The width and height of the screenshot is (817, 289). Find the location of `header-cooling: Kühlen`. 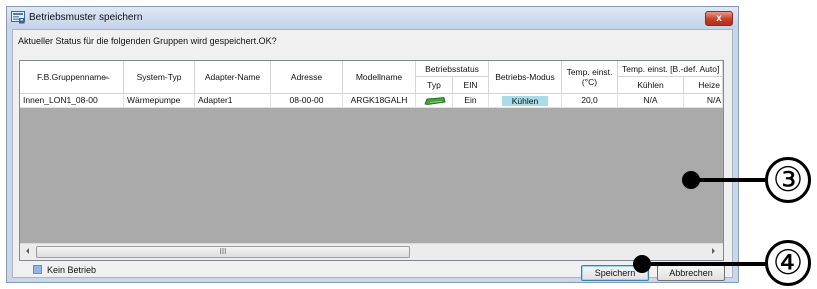

header-cooling: Kühlen is located at coordinates (651, 85).